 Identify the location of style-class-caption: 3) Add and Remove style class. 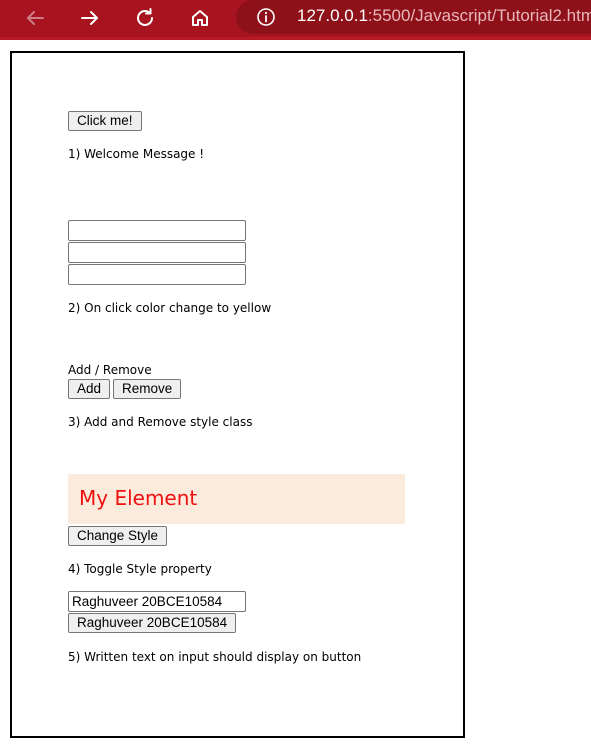
(160, 422).